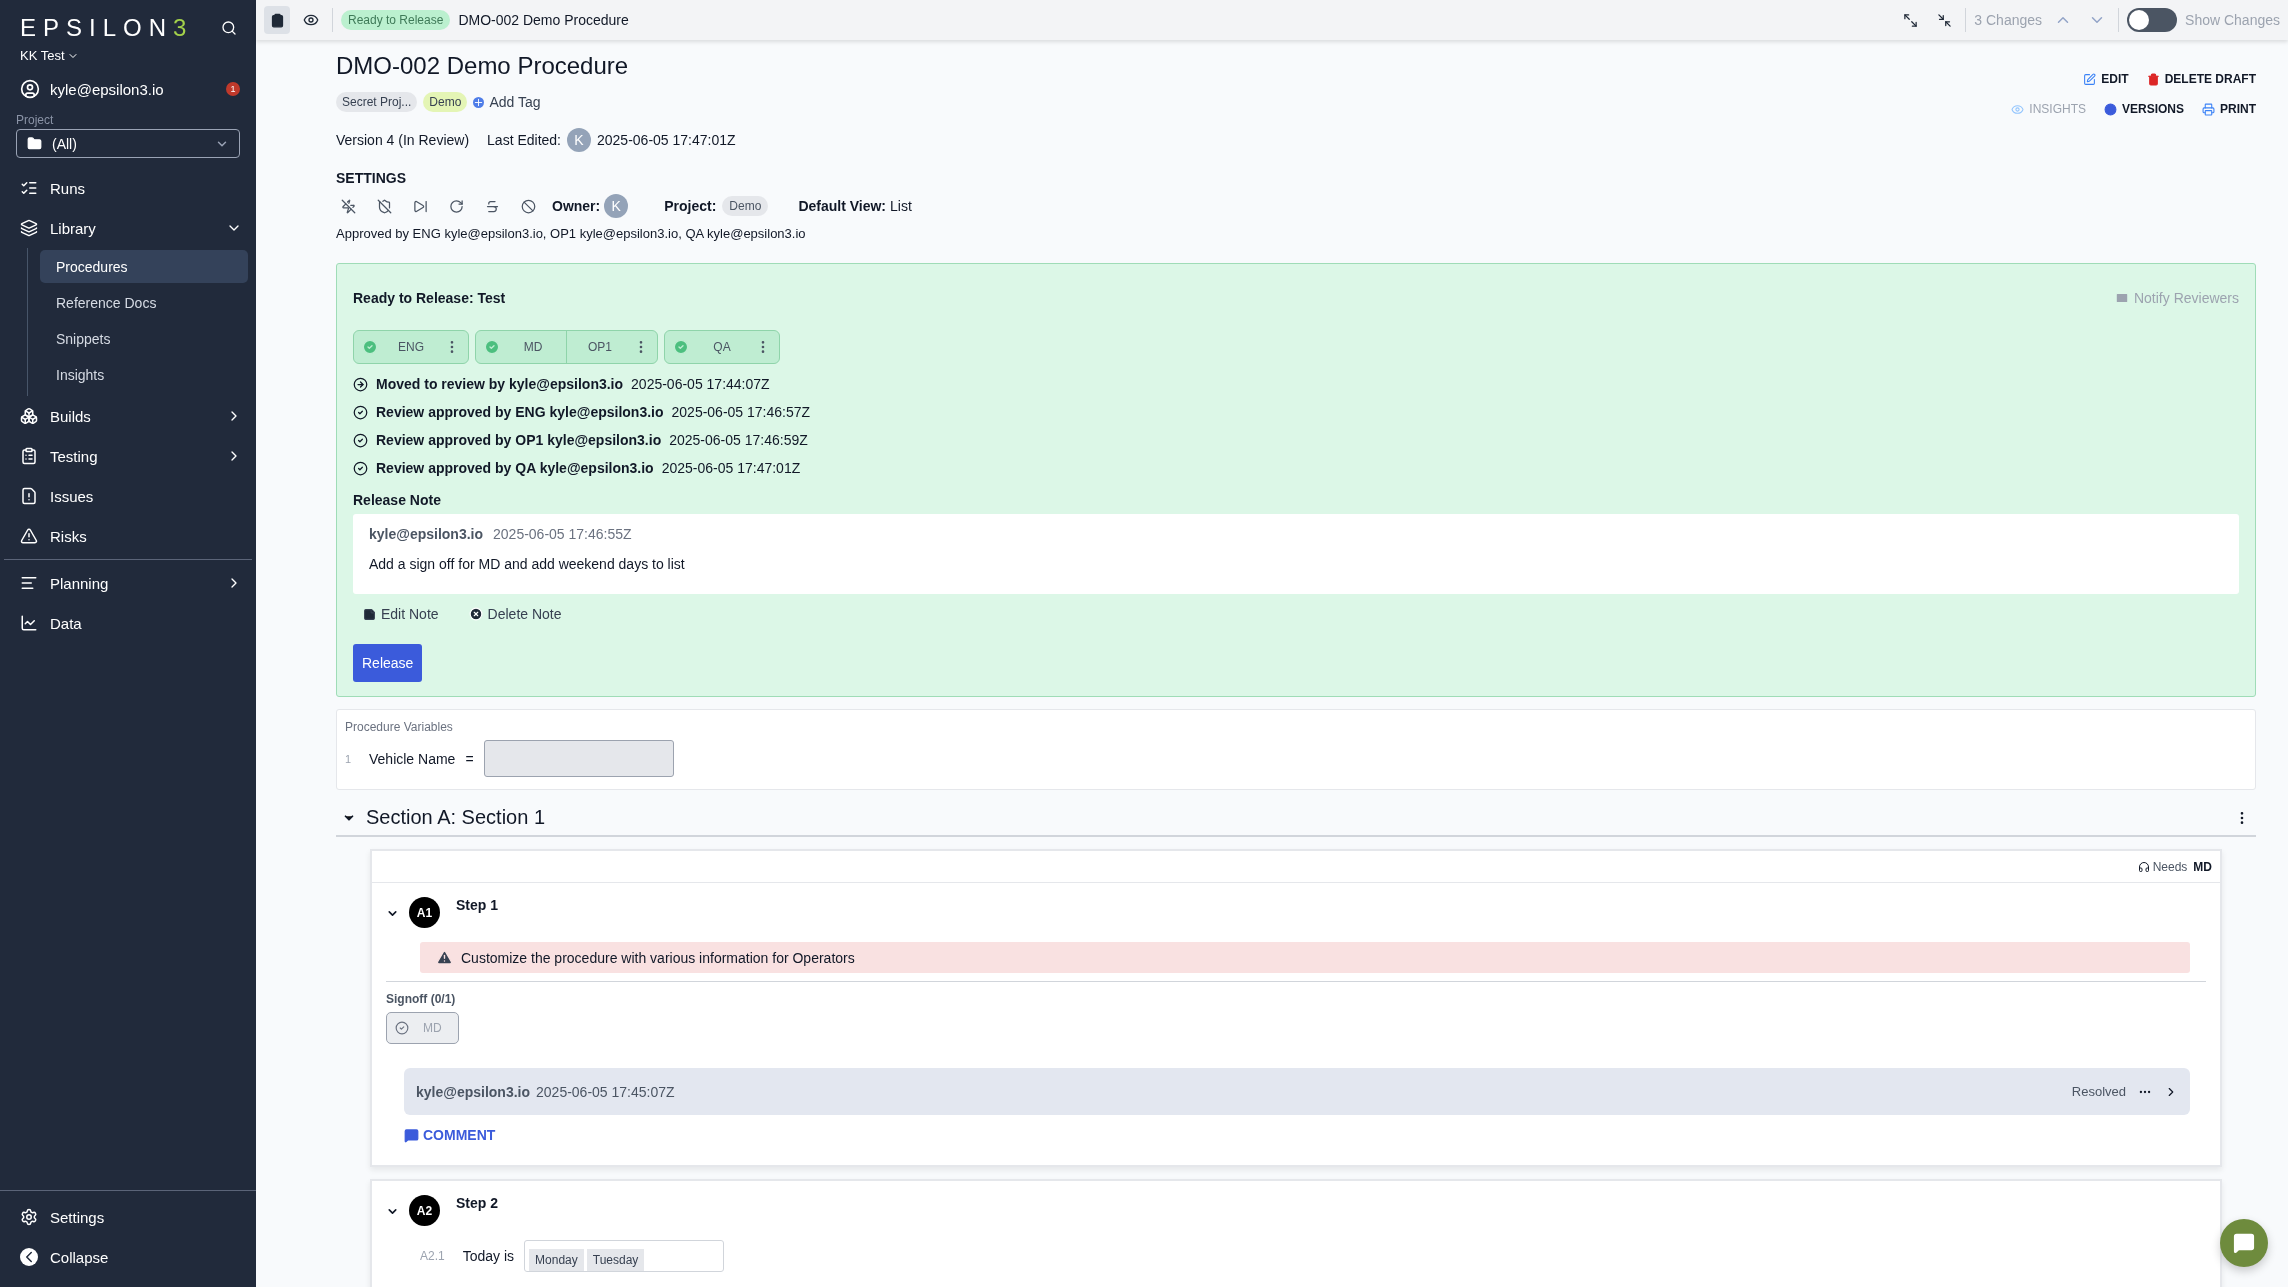 The image size is (2288, 1287). What do you see at coordinates (600, 347) in the screenshot?
I see `reviewer-role: OP1` at bounding box center [600, 347].